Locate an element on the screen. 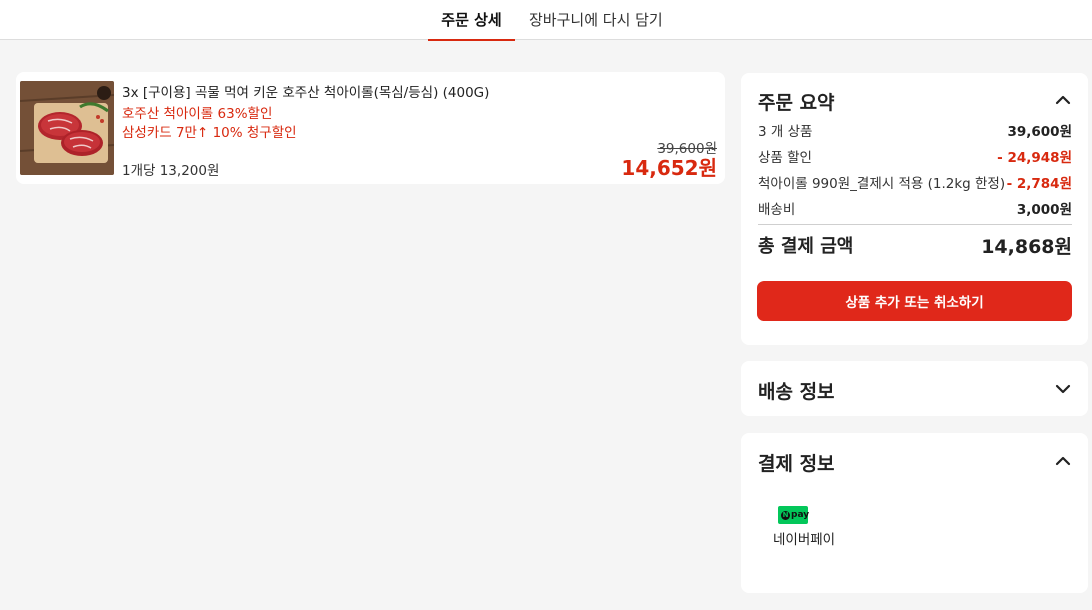 This screenshot has width=1092, height=610. summary-row-label: 상품 할인 is located at coordinates (785, 158).